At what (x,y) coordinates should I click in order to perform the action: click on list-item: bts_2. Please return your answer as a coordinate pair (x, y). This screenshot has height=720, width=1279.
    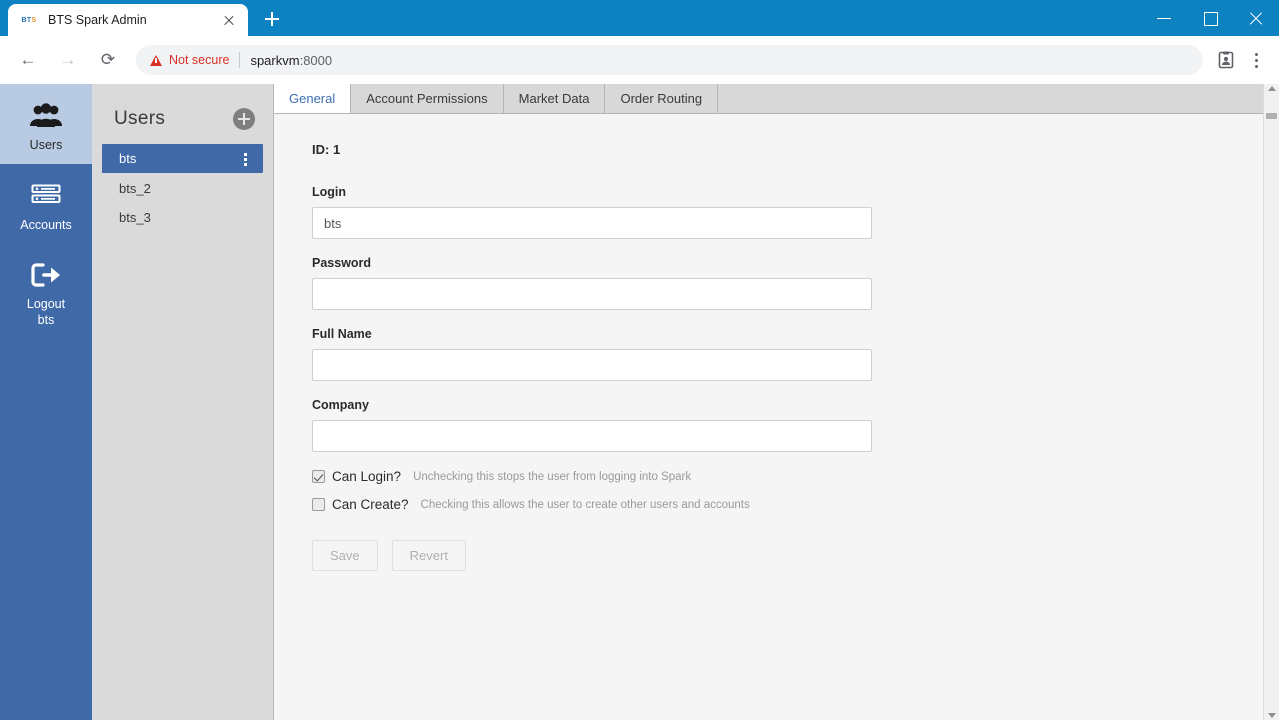
    Looking at the image, I should click on (182, 188).